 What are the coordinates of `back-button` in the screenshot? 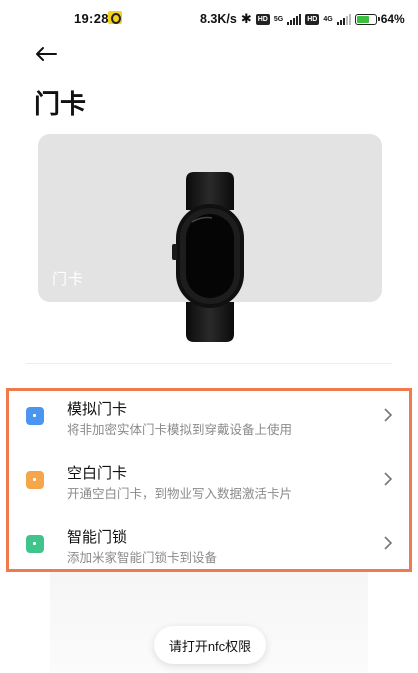 It's located at (46, 54).